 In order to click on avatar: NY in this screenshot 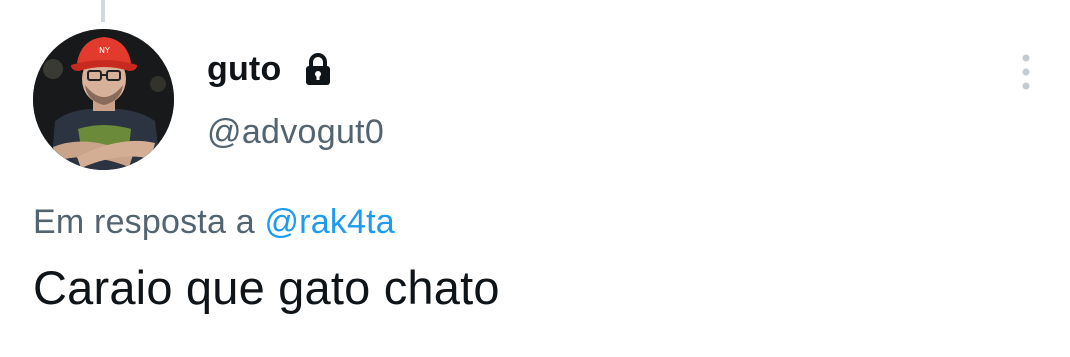, I will do `click(103, 99)`.